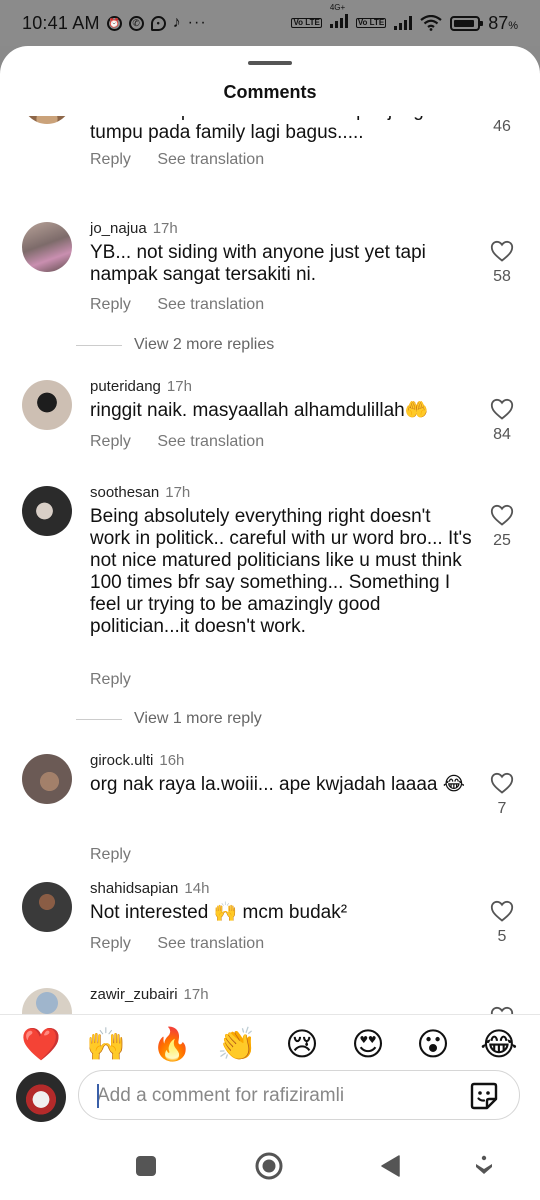 The image size is (540, 1200). I want to click on comment-text: ringgit naik. masyaallah alhamdulillah🤲, so click(259, 410).